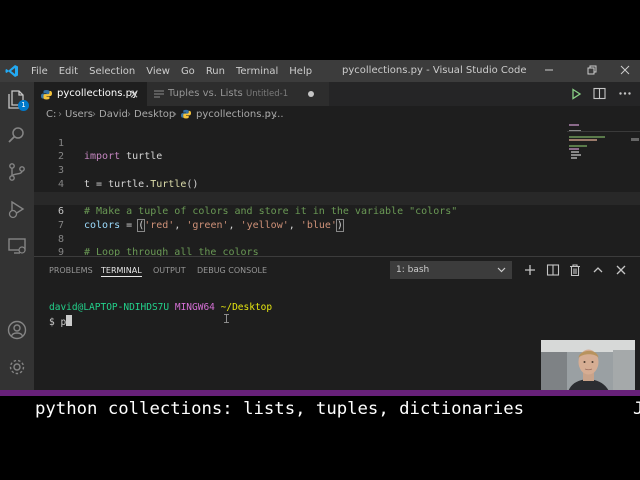  I want to click on tab-label: pycollections.py, so click(97, 93).